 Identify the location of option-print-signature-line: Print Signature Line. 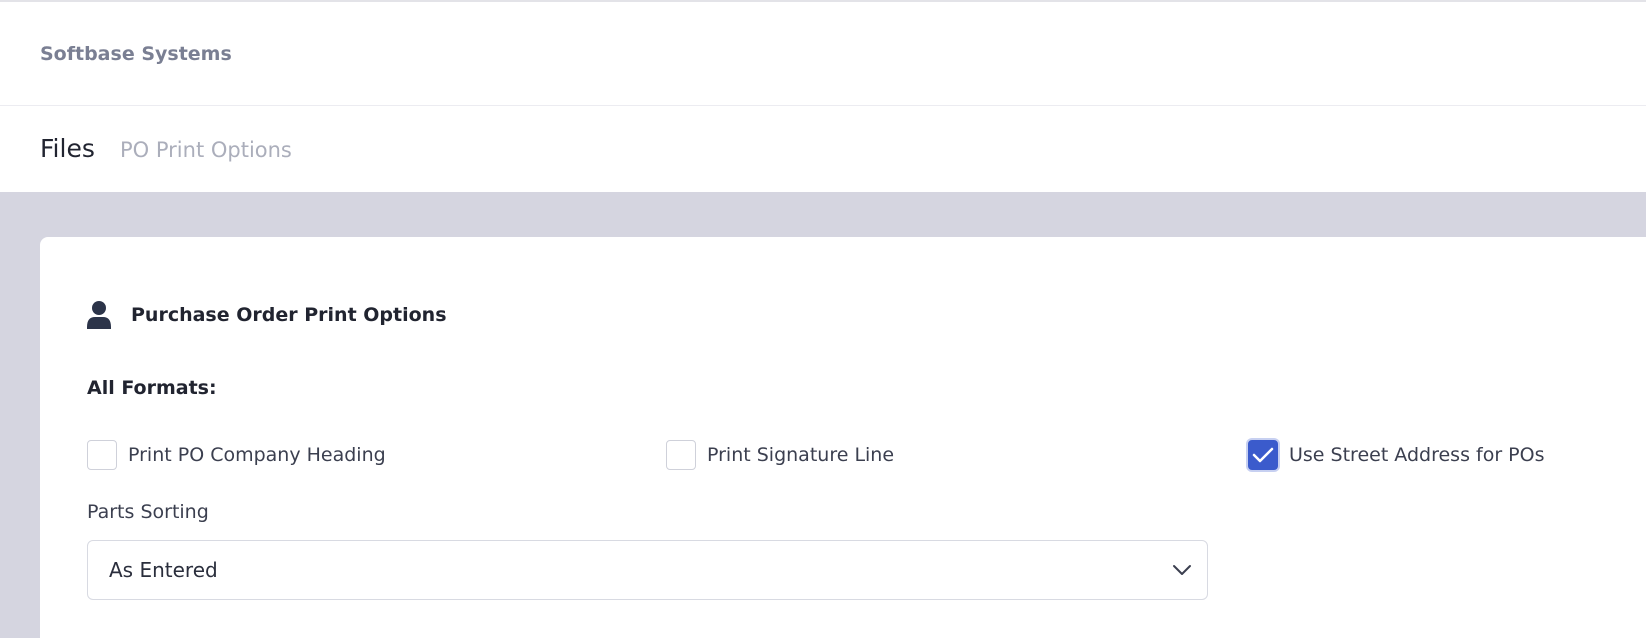
(780, 455).